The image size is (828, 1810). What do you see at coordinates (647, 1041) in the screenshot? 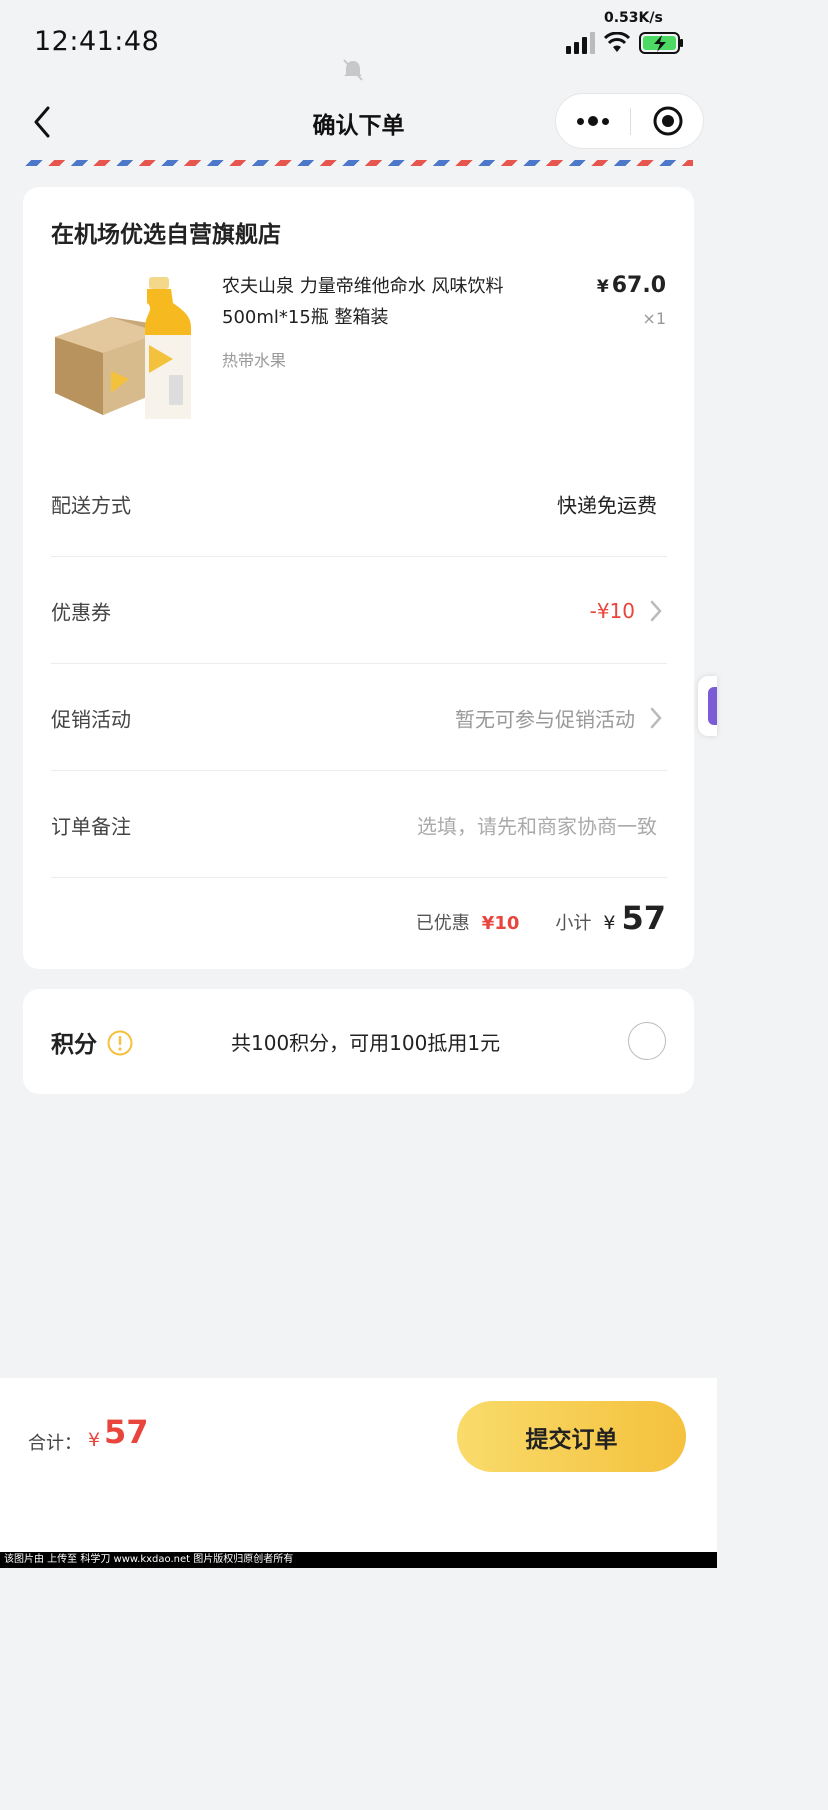
I see `points-radio` at bounding box center [647, 1041].